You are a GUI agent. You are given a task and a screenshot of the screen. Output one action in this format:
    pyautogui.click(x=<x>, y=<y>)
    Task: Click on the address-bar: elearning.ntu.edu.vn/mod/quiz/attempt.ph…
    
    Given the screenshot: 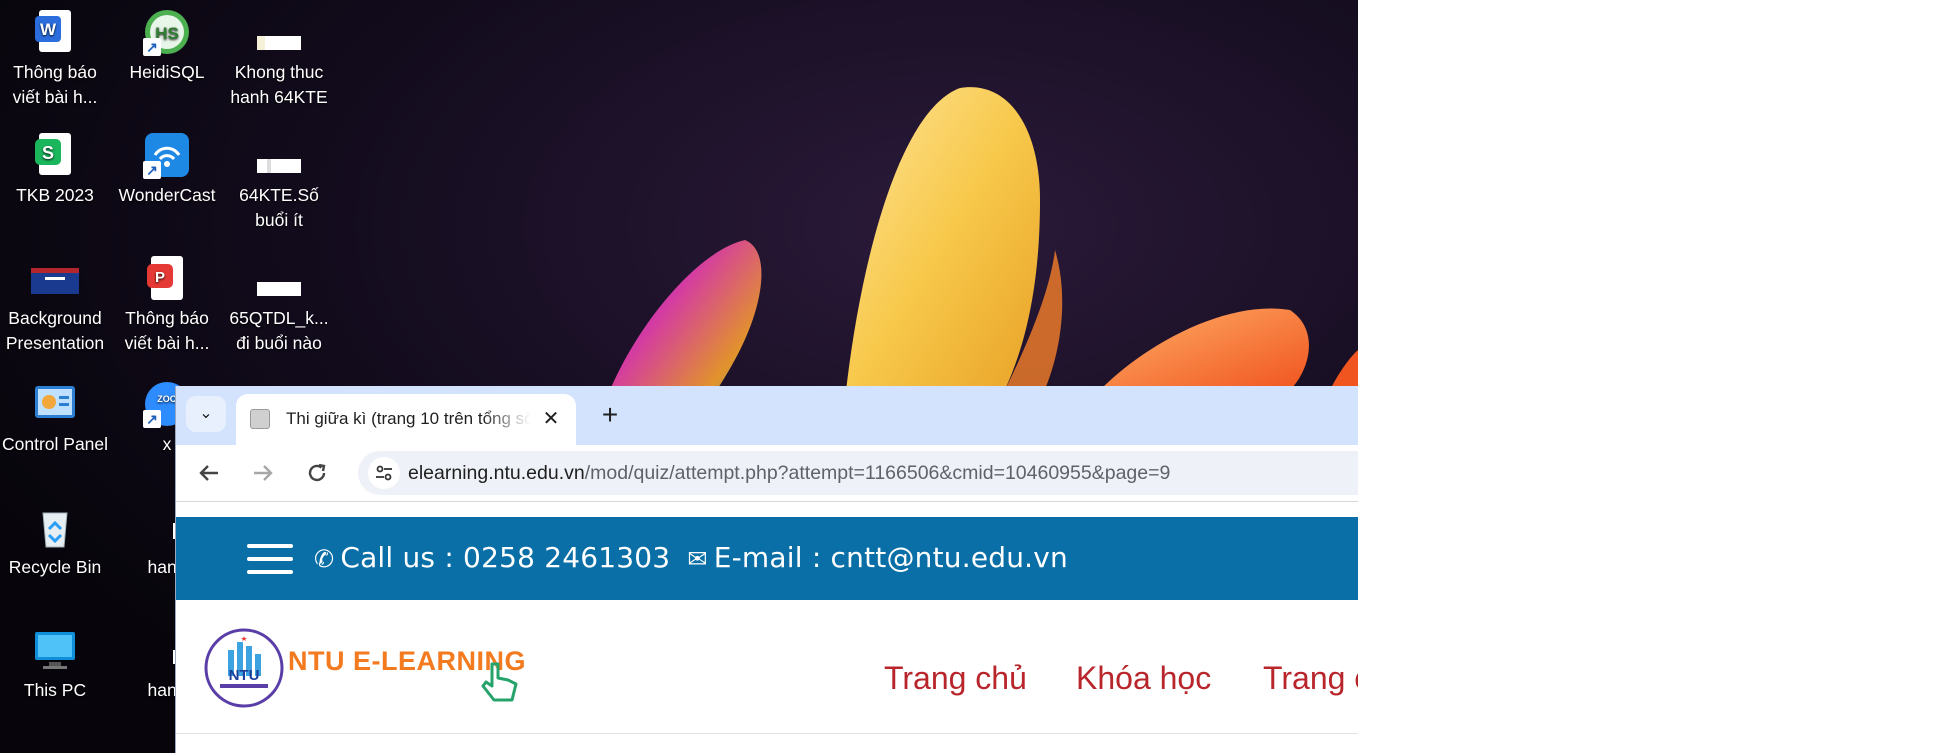 What is the action you would take?
    pyautogui.click(x=858, y=473)
    